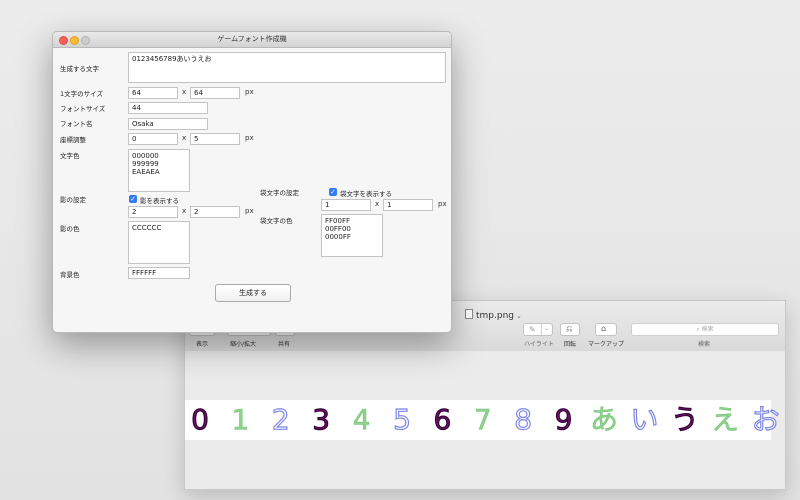  I want to click on glyph-green: 7, so click(482, 420).